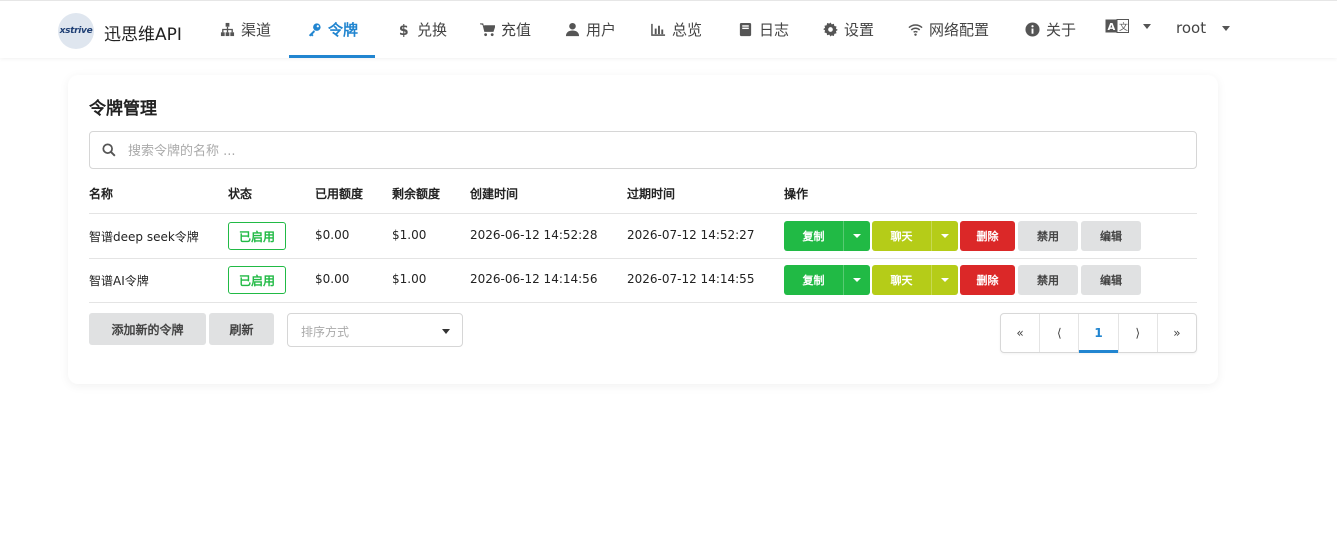 The image size is (1337, 557). I want to click on chat-button-label: 聊天, so click(901, 280).